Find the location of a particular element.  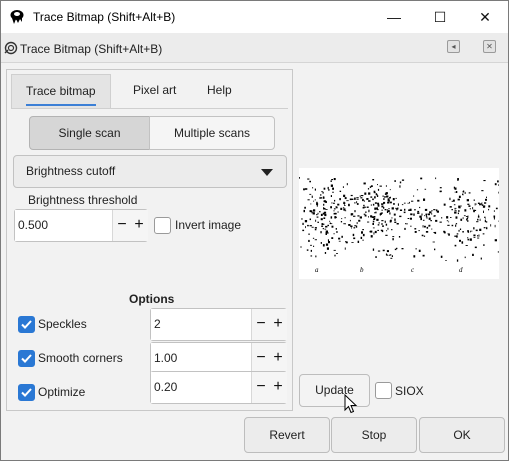

optimize-spinbutton: 0.20 − + is located at coordinates (218, 387).